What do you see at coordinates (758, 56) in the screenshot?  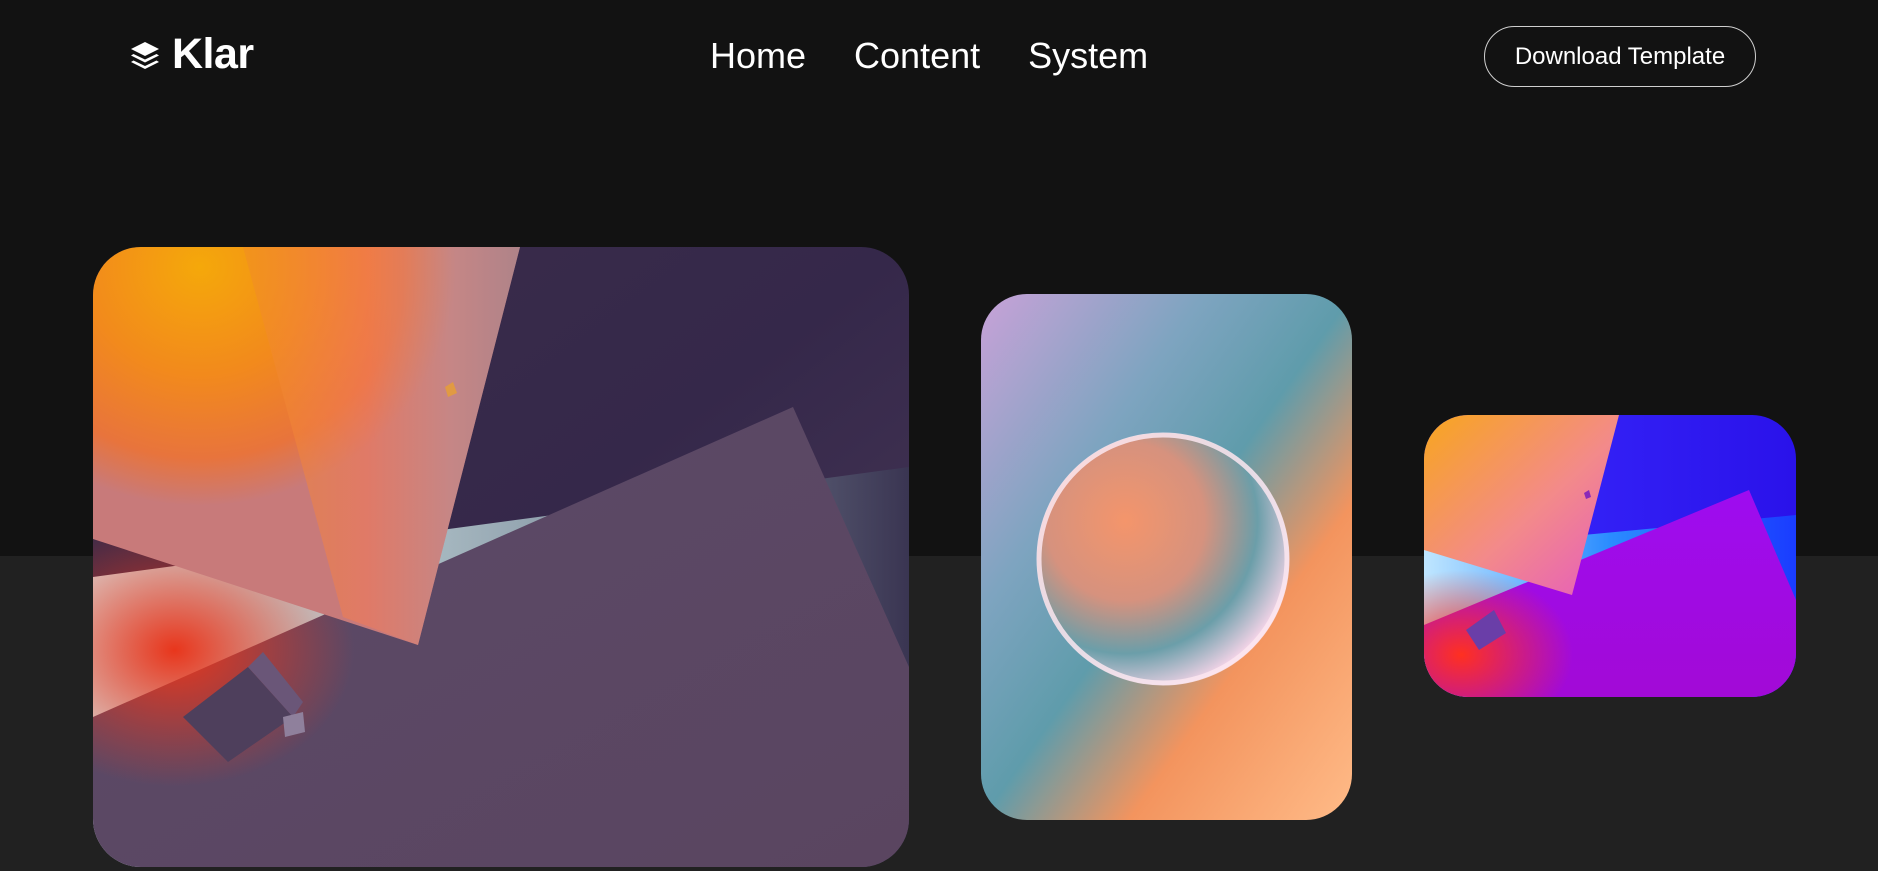 I see `nav-item-home: Home` at bounding box center [758, 56].